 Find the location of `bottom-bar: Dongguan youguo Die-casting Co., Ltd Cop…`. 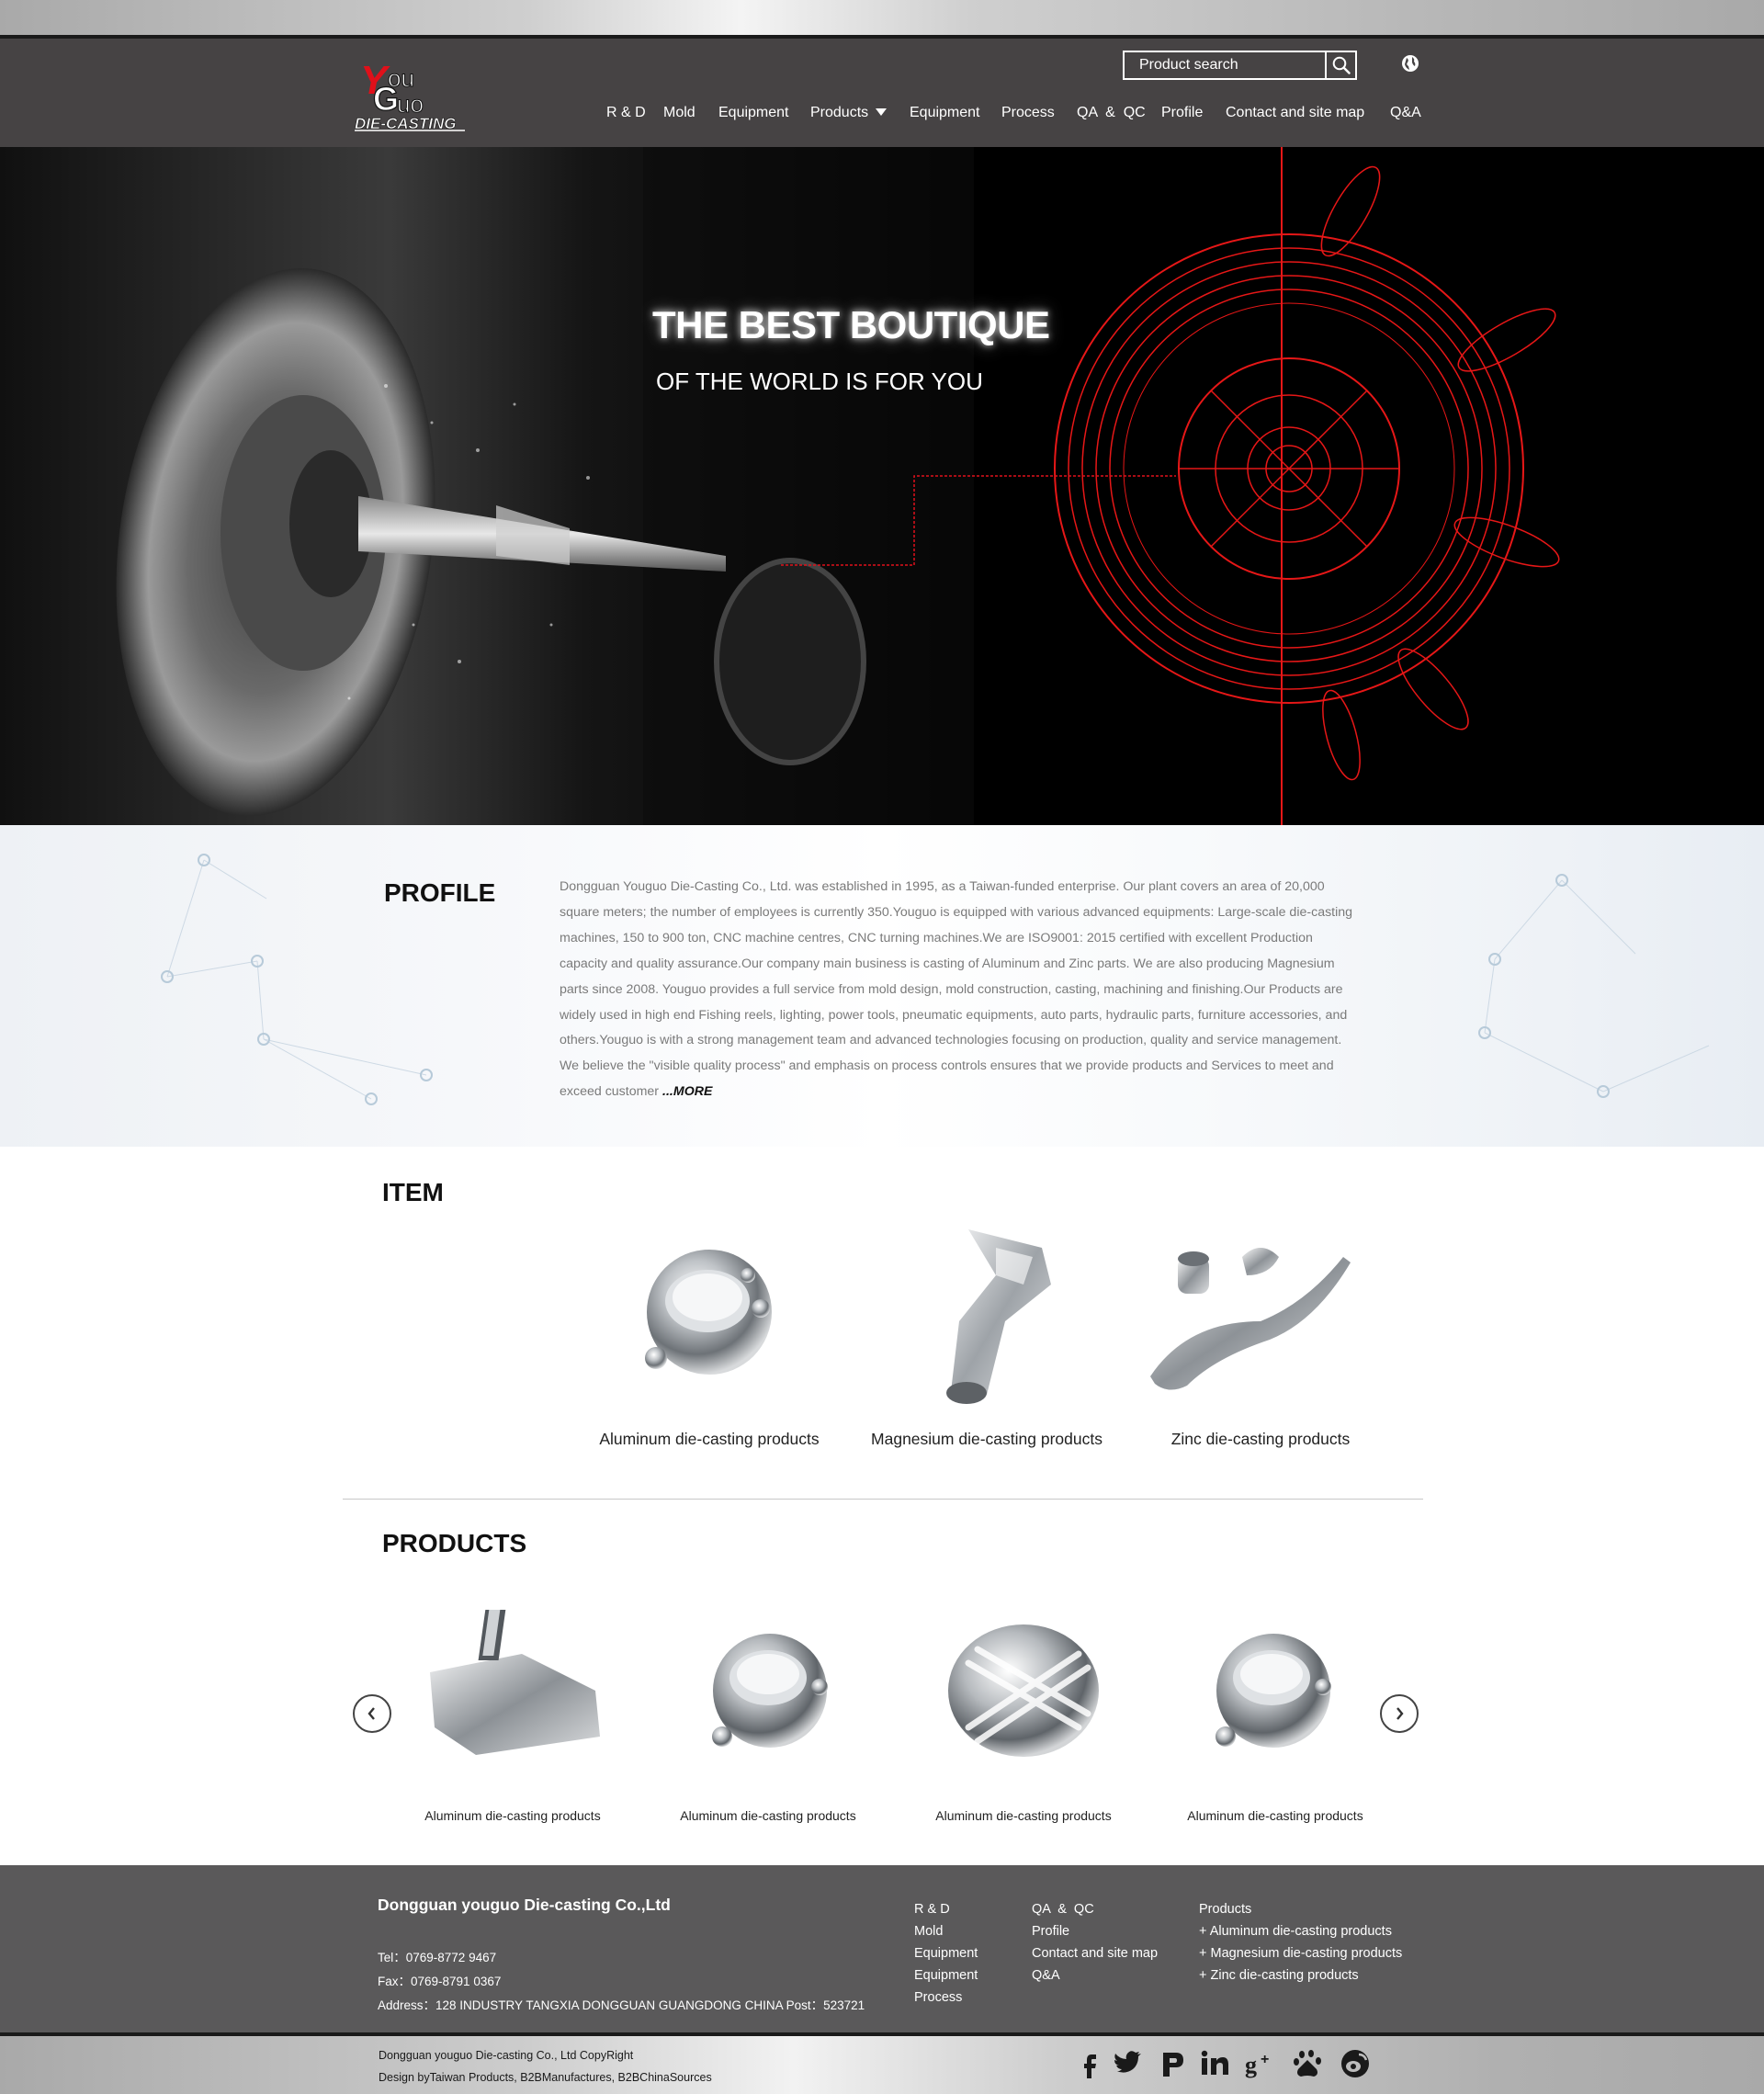

bottom-bar: Dongguan youguo Die-casting Co., Ltd Cop… is located at coordinates (882, 2065).